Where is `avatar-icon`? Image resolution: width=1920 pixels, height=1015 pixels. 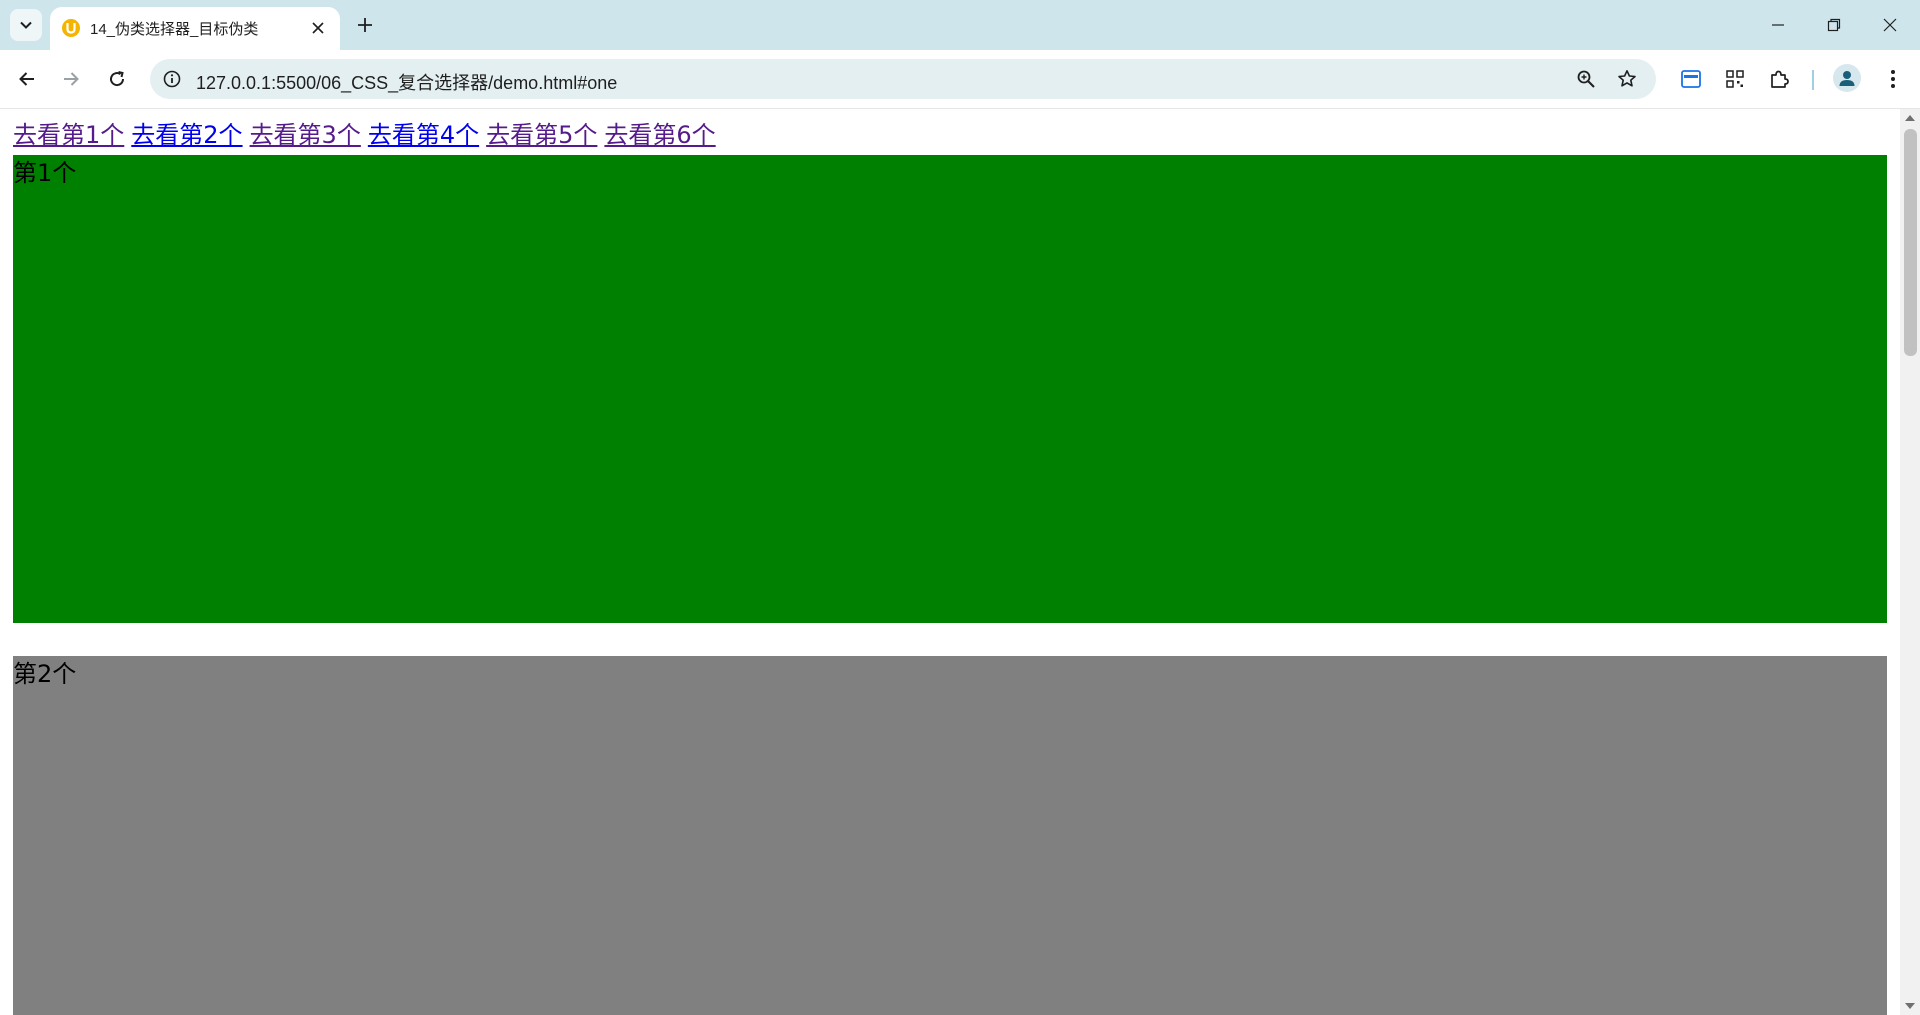 avatar-icon is located at coordinates (1847, 78).